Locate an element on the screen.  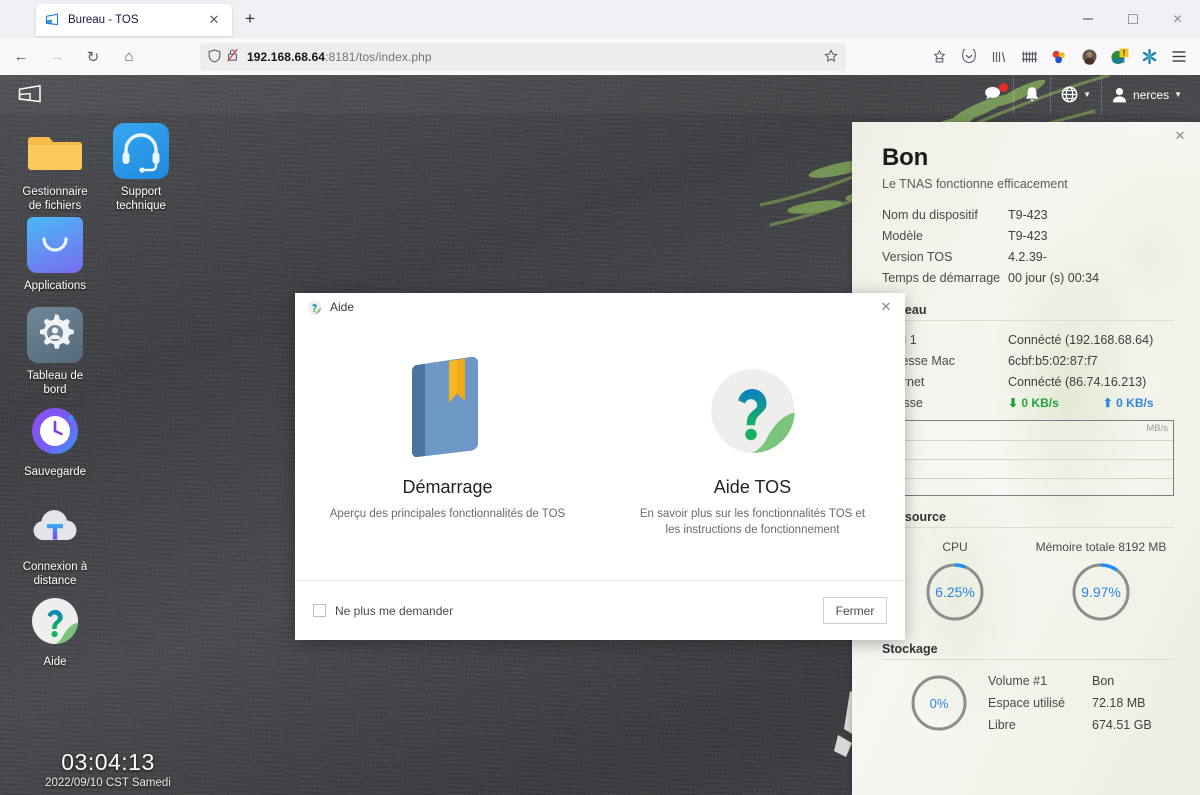
device-info-row: Modèle T9-423 is located at coordinates (1028, 236).